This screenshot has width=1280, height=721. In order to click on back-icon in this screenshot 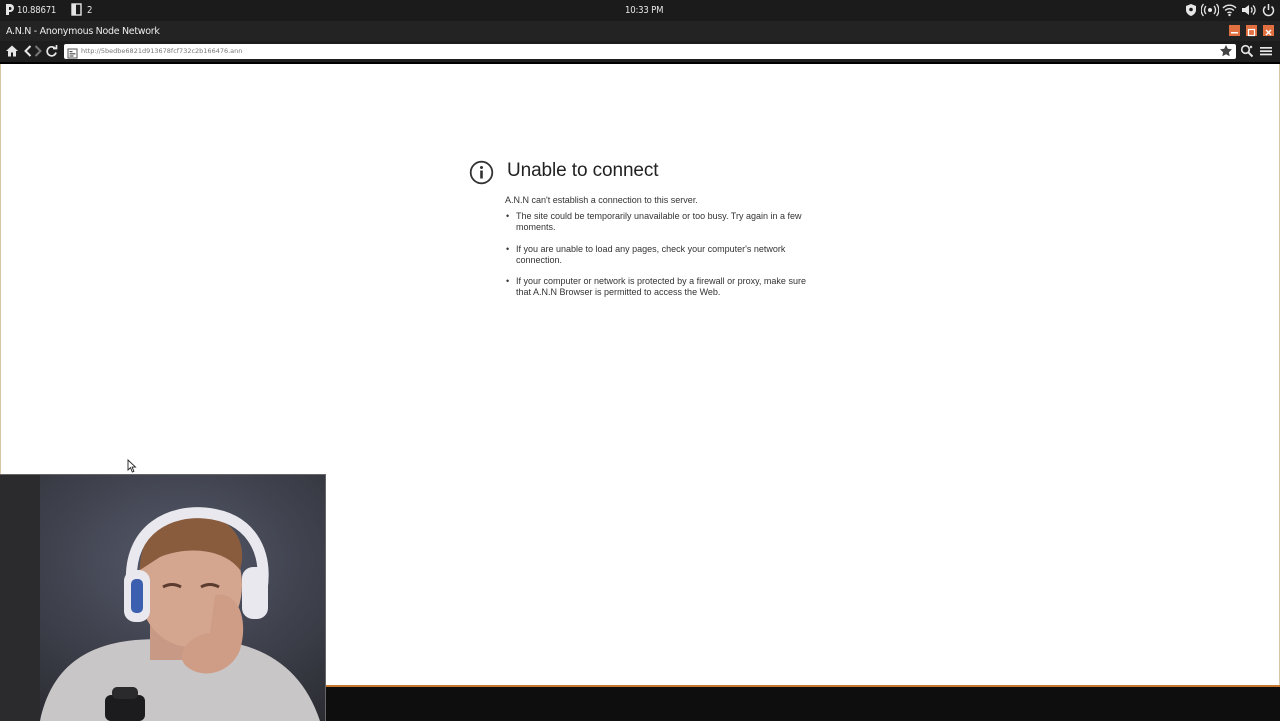, I will do `click(28, 51)`.